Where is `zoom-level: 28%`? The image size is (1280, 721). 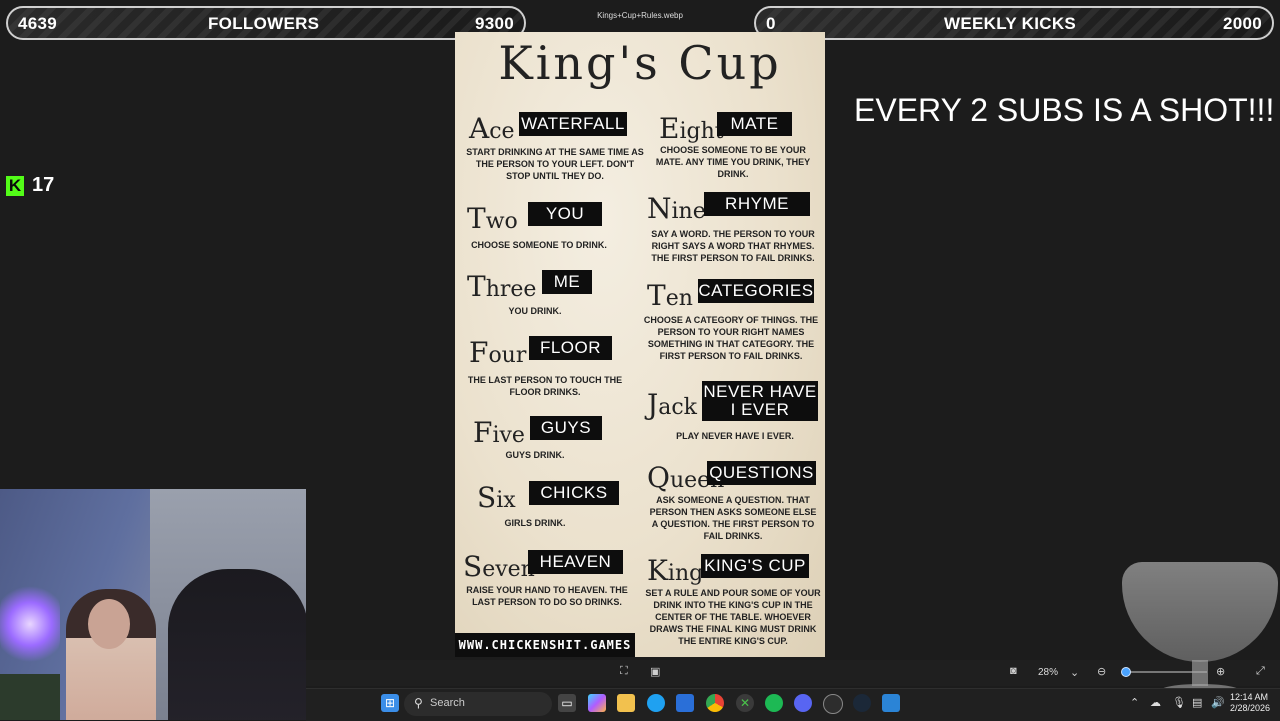
zoom-level: 28% is located at coordinates (1048, 672).